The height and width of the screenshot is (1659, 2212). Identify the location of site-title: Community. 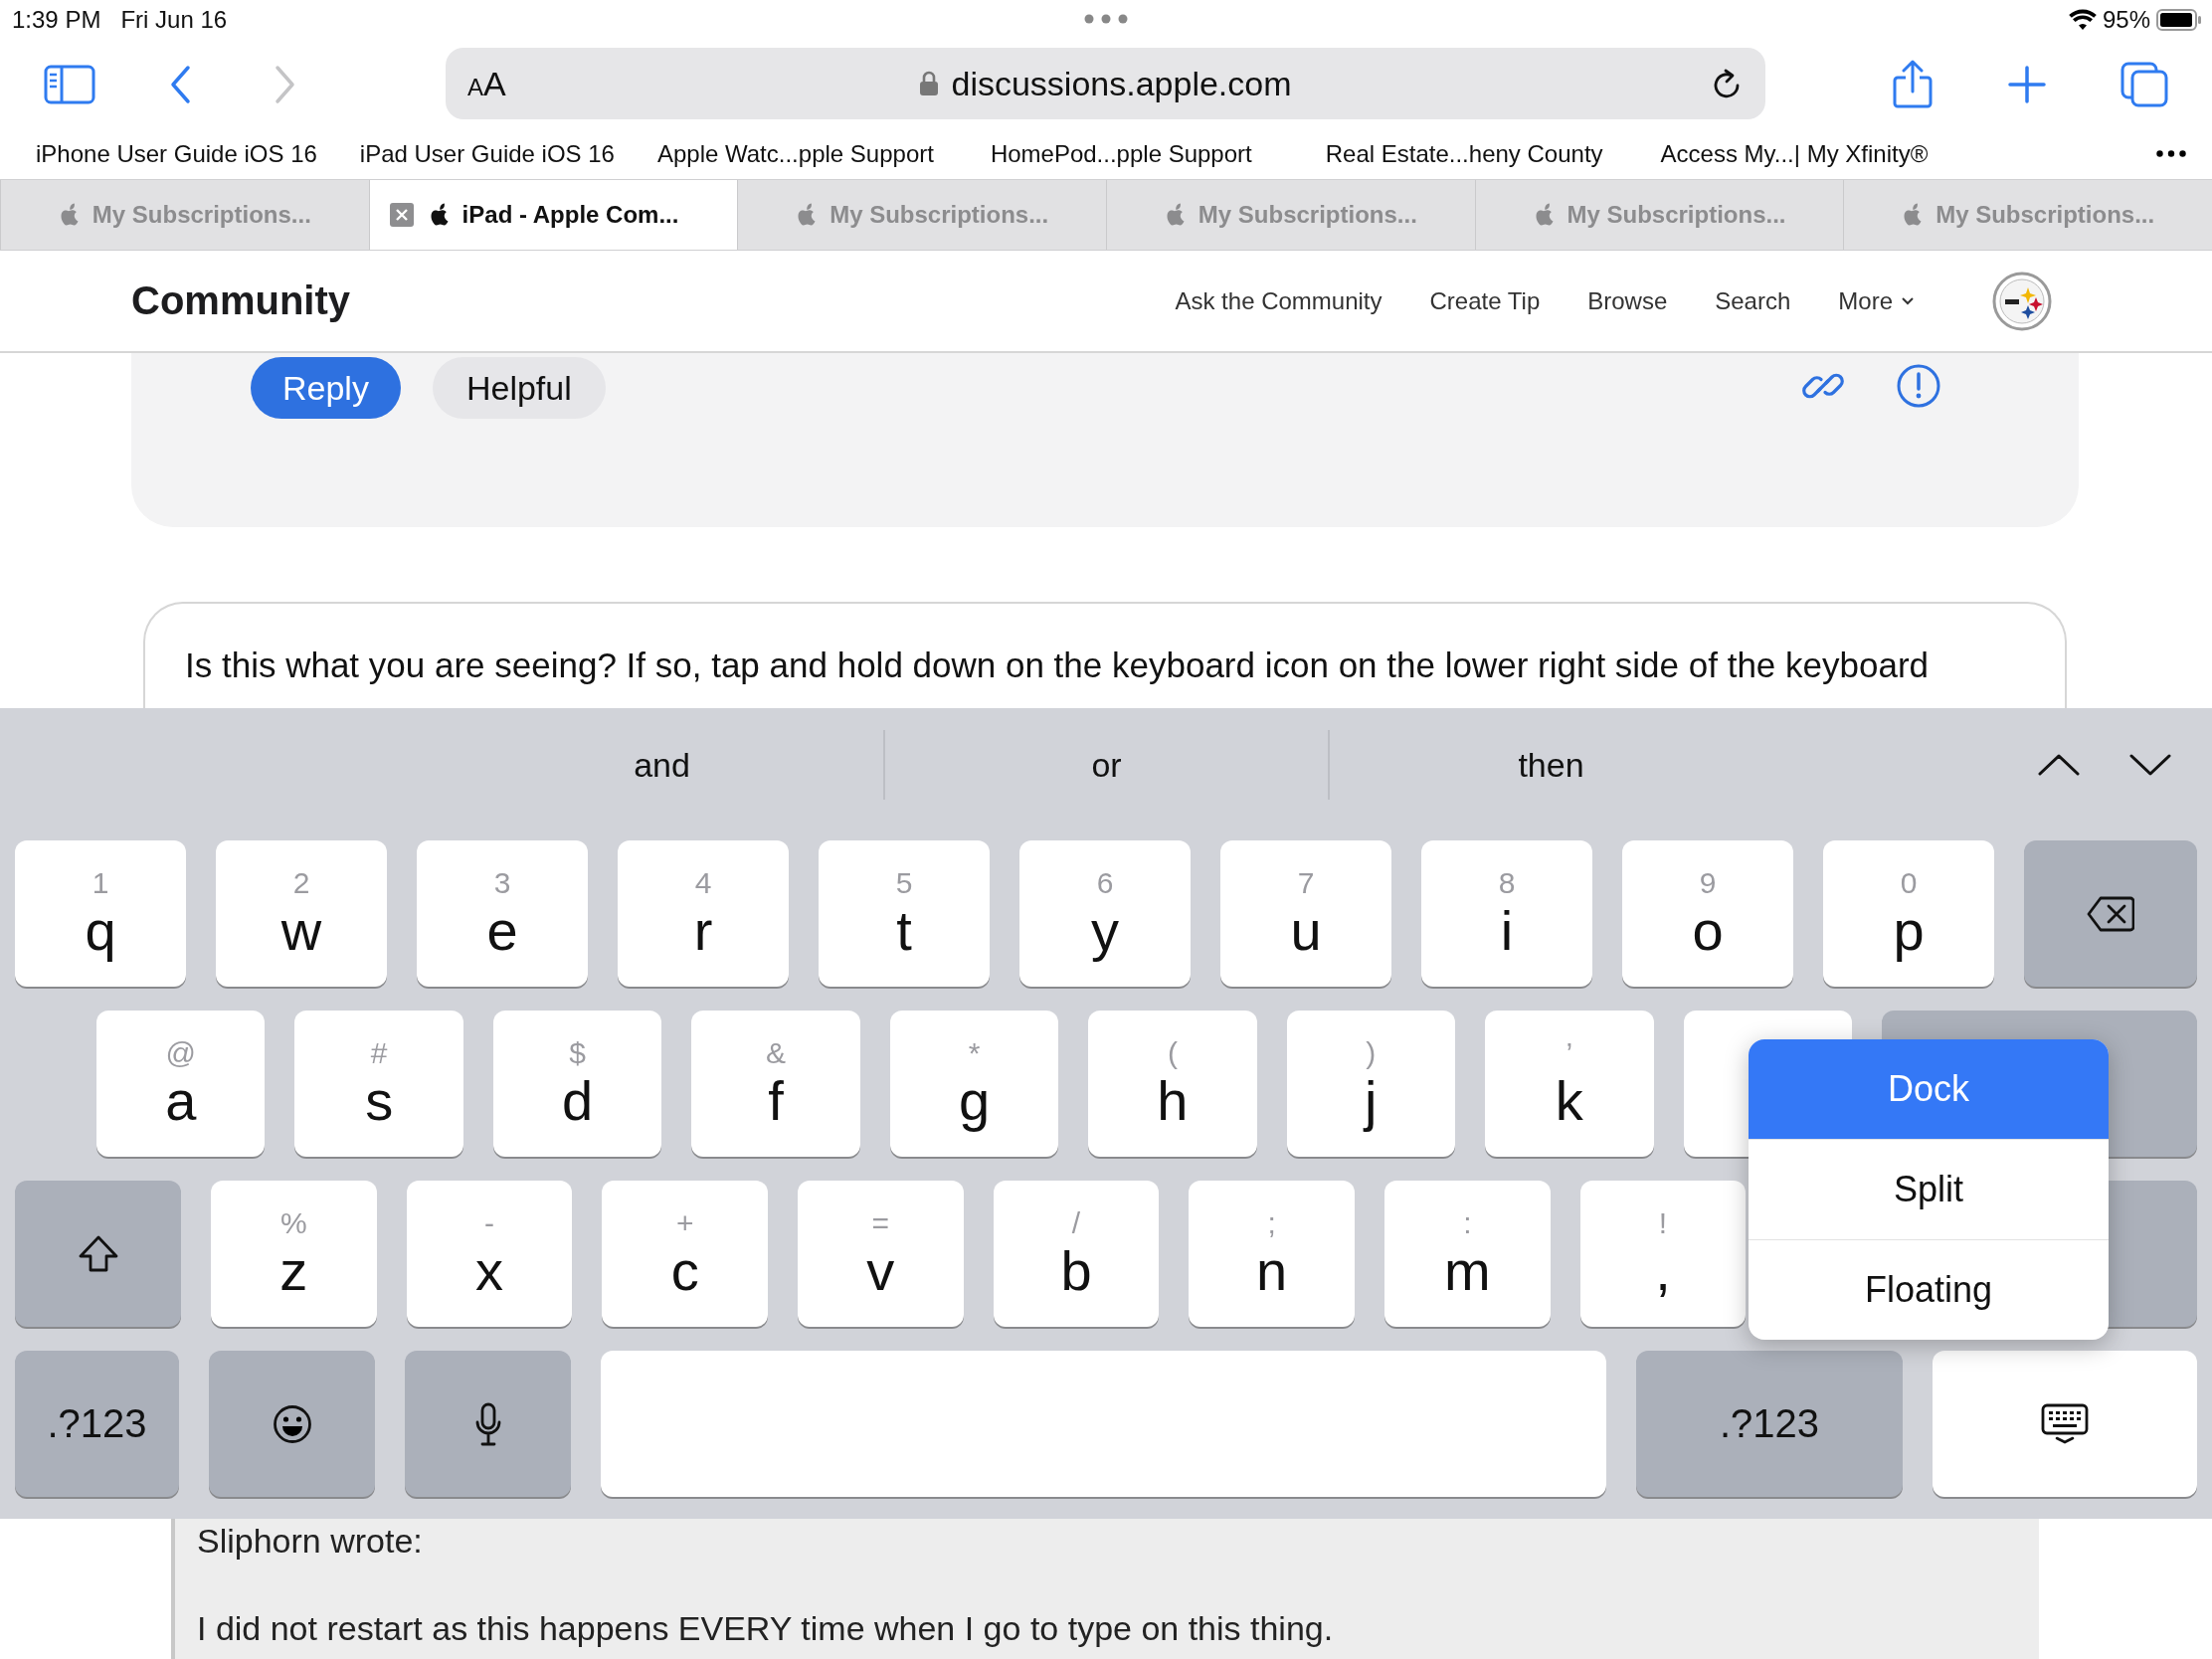
(240, 300).